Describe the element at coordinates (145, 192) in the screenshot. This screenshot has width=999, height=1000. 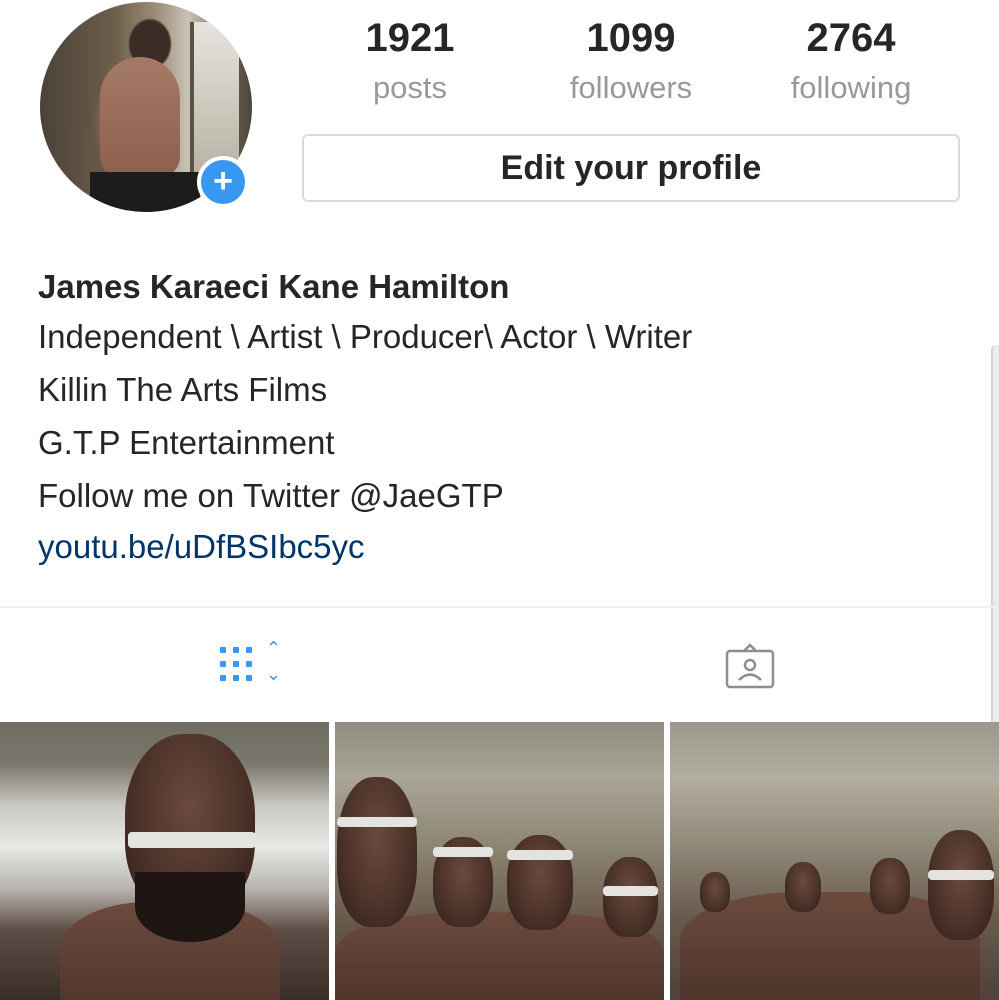
I see `avatar-figure-shorts` at that location.